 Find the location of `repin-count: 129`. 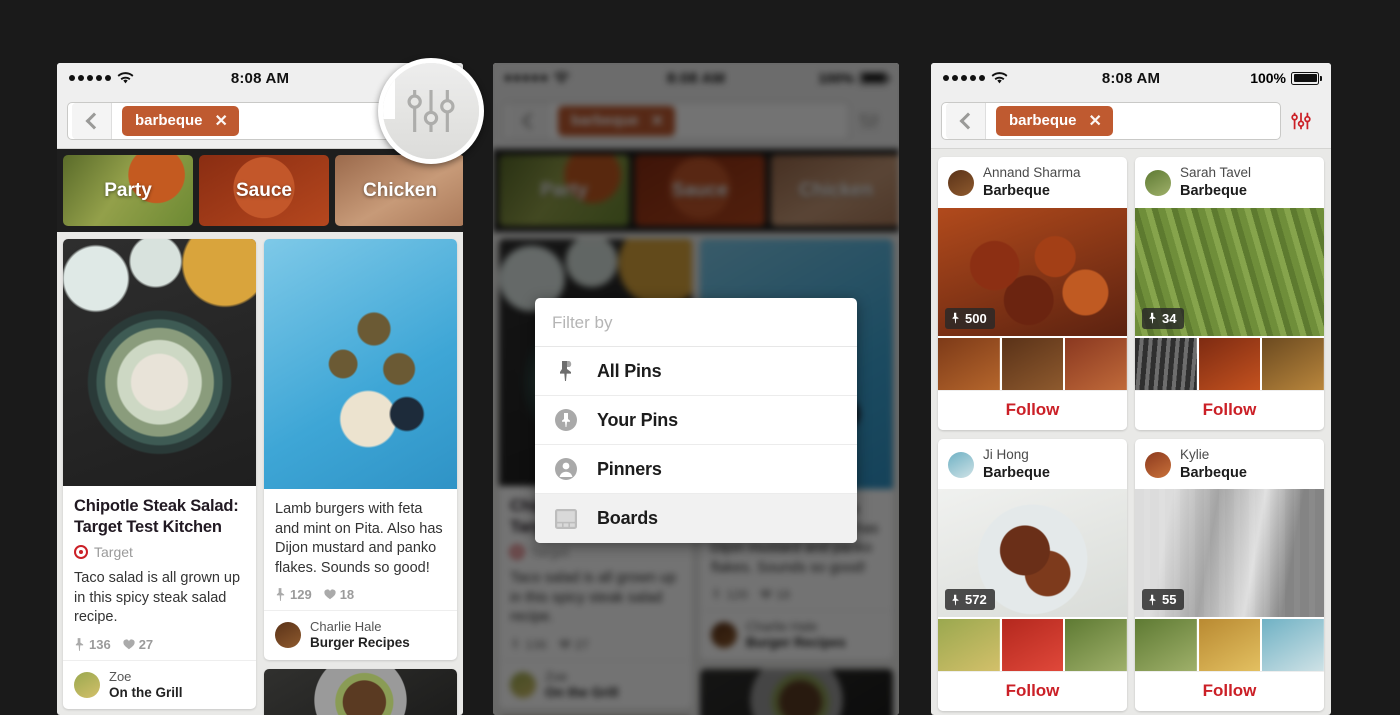

repin-count: 129 is located at coordinates (301, 595).